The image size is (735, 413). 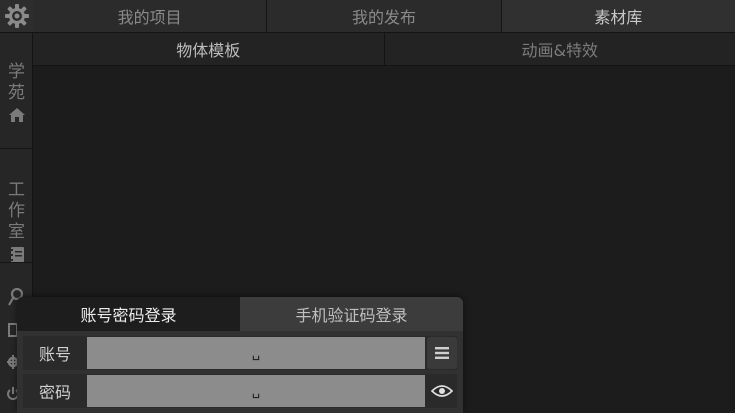 I want to click on studio-char-1: 工, so click(x=16, y=190).